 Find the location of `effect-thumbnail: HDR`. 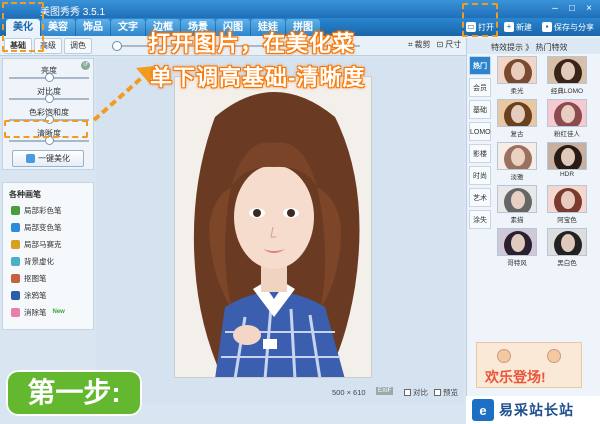

effect-thumbnail: HDR is located at coordinates (567, 160).